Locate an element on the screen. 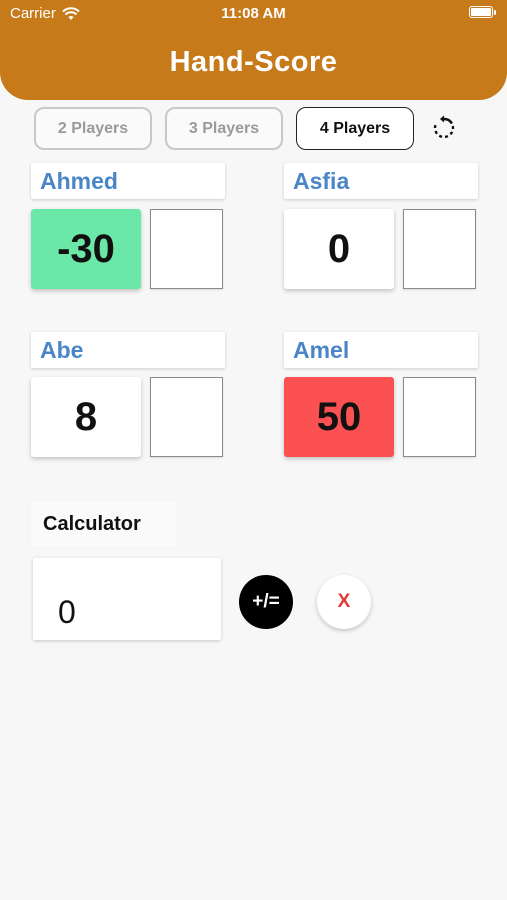  player-score-card: -30 is located at coordinates (86, 249).